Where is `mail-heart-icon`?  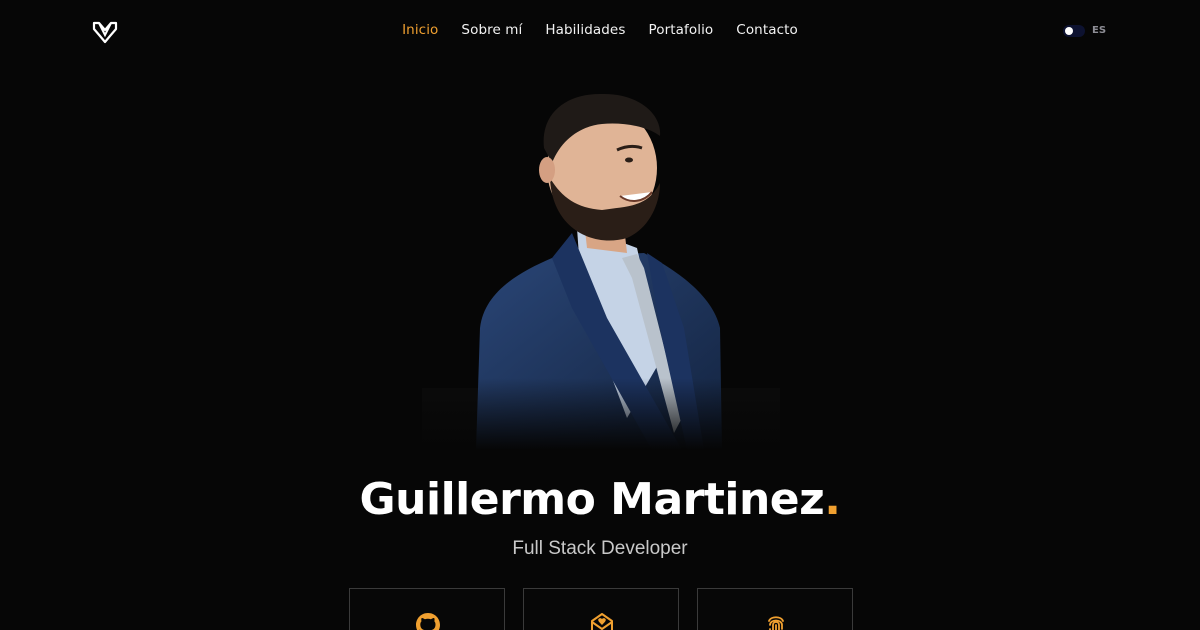 mail-heart-icon is located at coordinates (602, 621).